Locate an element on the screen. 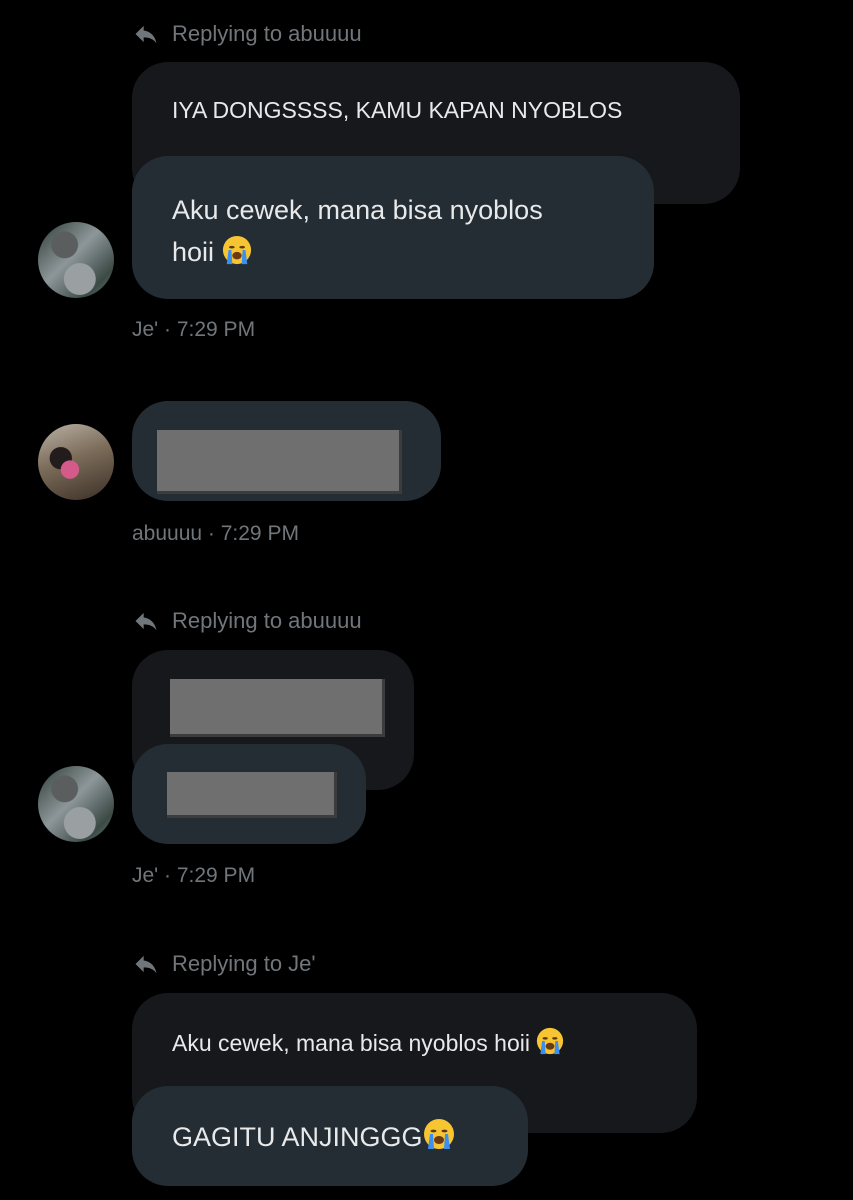 This screenshot has height=1200, width=853. quoted-message-fragment: Aku cewek, mana bisa nyoblos hoii is located at coordinates (351, 1043).